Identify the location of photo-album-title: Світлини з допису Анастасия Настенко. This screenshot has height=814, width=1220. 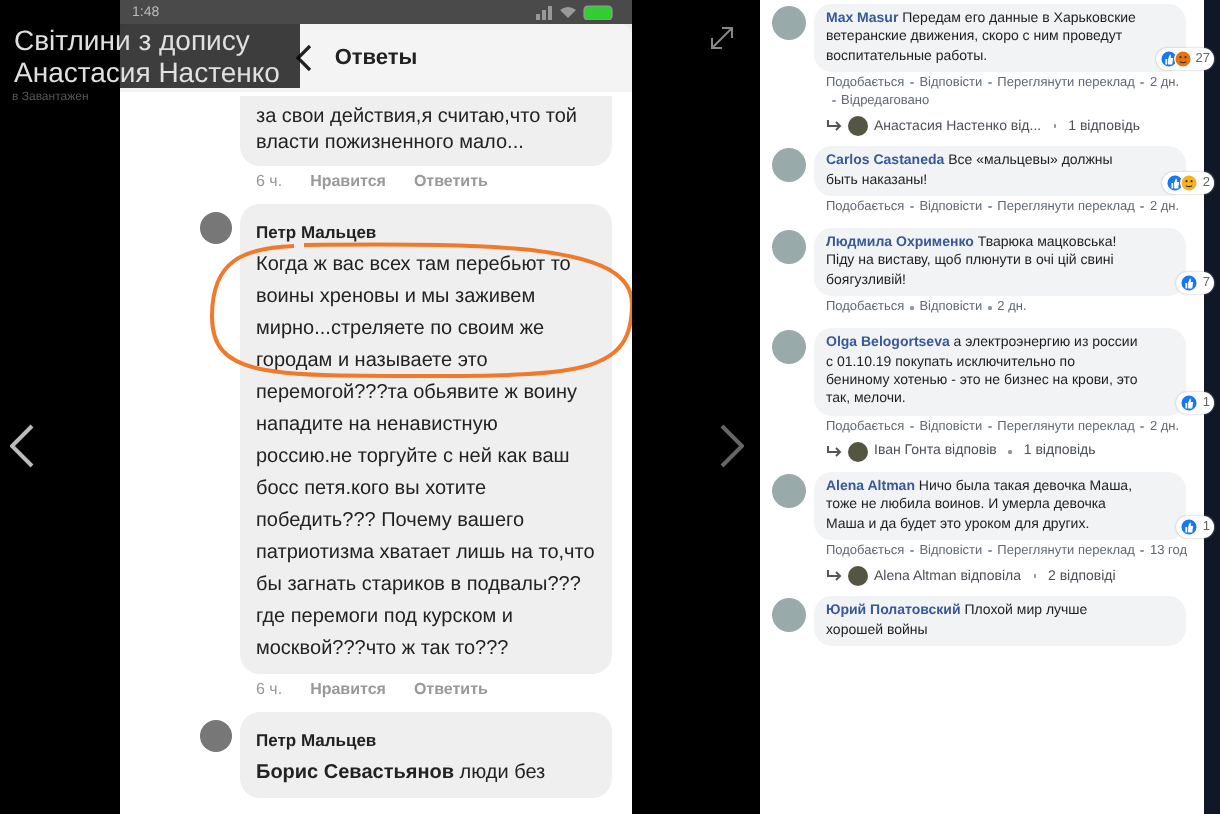
(154, 56).